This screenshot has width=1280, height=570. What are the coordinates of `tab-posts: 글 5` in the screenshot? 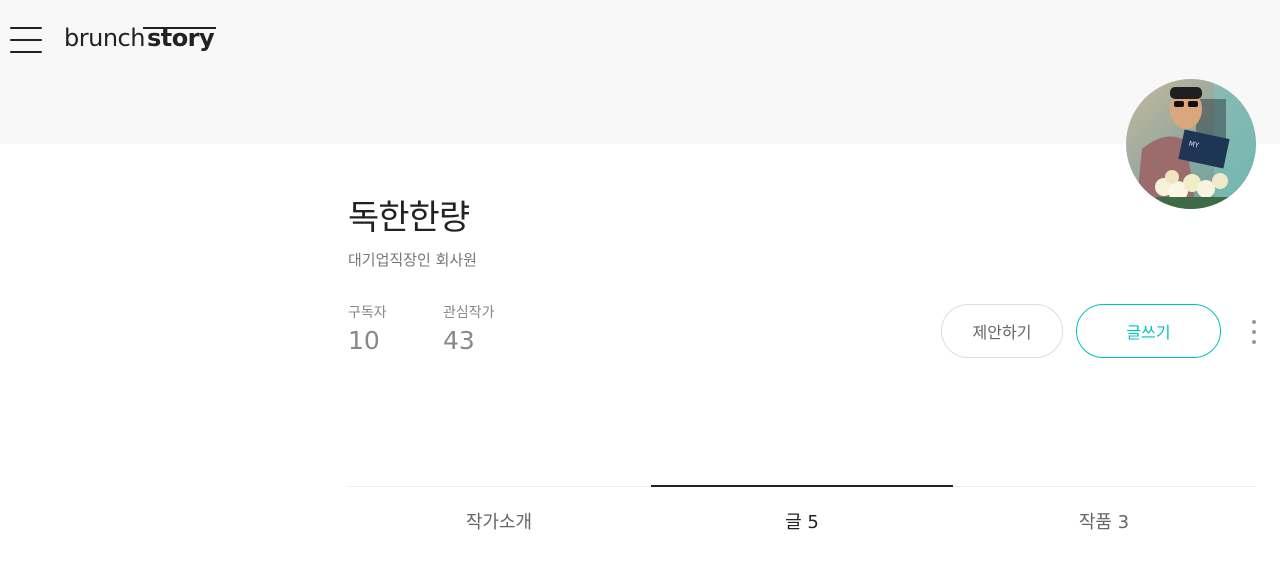 It's located at (802, 520).